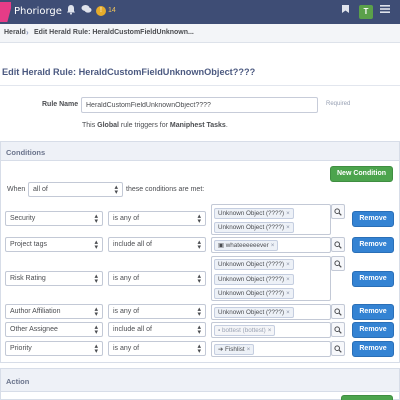 This screenshot has width=400, height=400. Describe the element at coordinates (60, 104) in the screenshot. I see `rule-name-label: Rule Name` at that location.